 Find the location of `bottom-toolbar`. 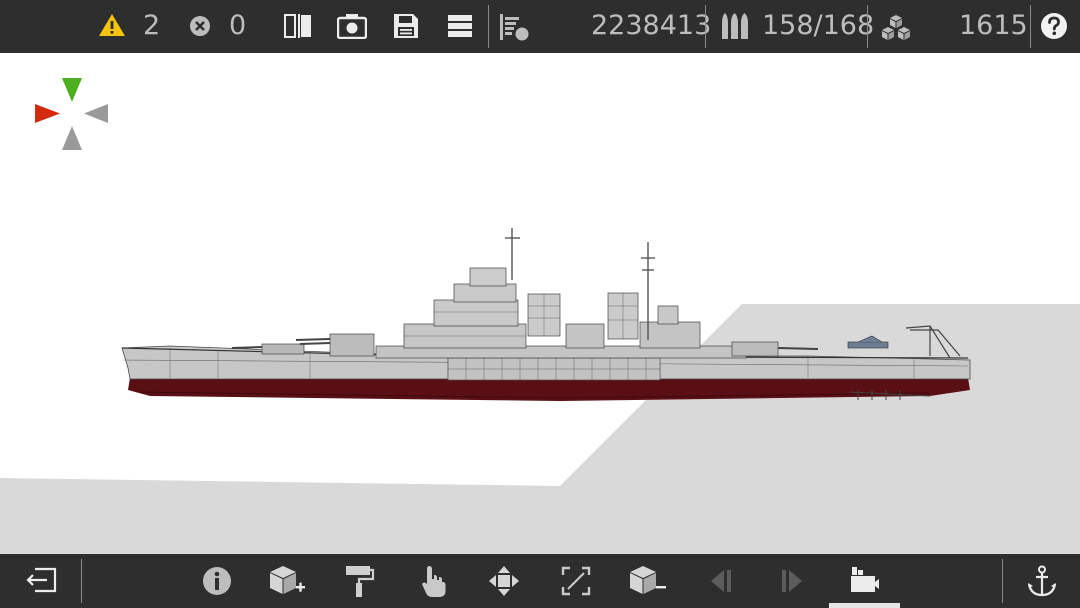

bottom-toolbar is located at coordinates (540, 581).